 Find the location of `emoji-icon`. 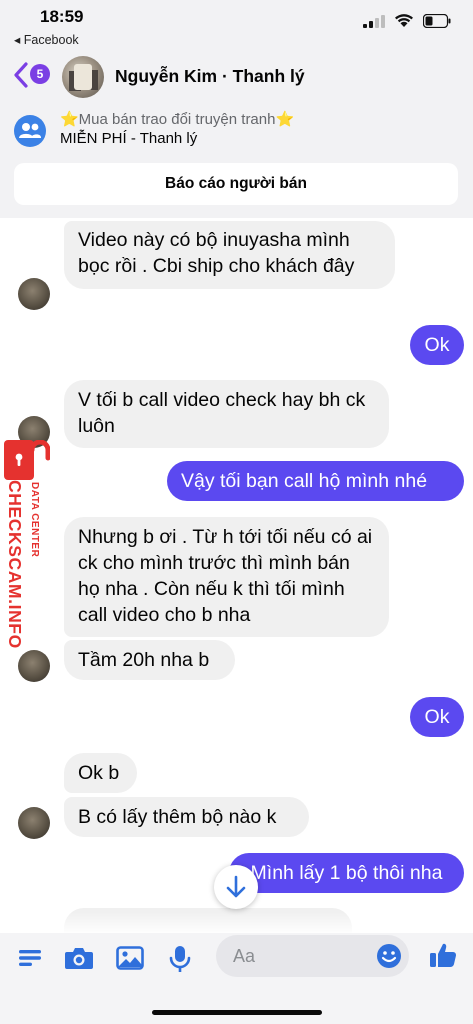

emoji-icon is located at coordinates (389, 956).